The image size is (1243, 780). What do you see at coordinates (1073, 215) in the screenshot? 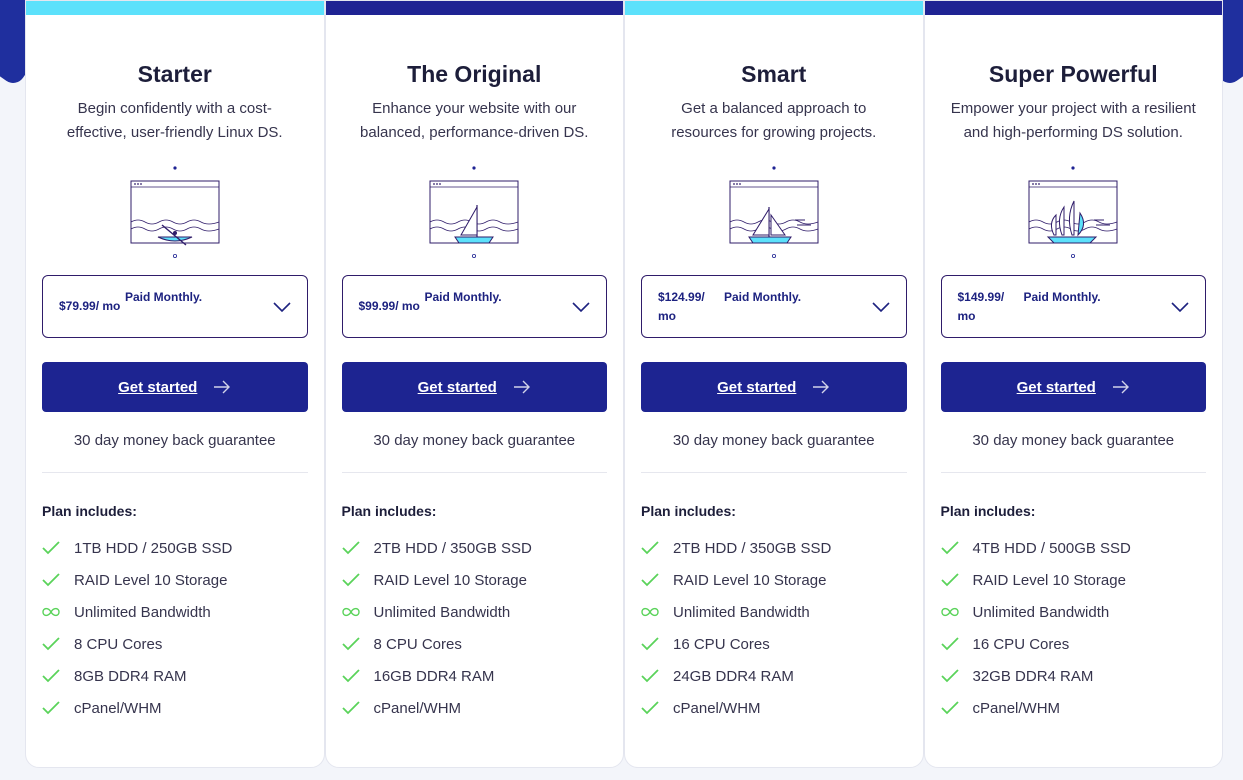
I see `galleon-icon` at bounding box center [1073, 215].